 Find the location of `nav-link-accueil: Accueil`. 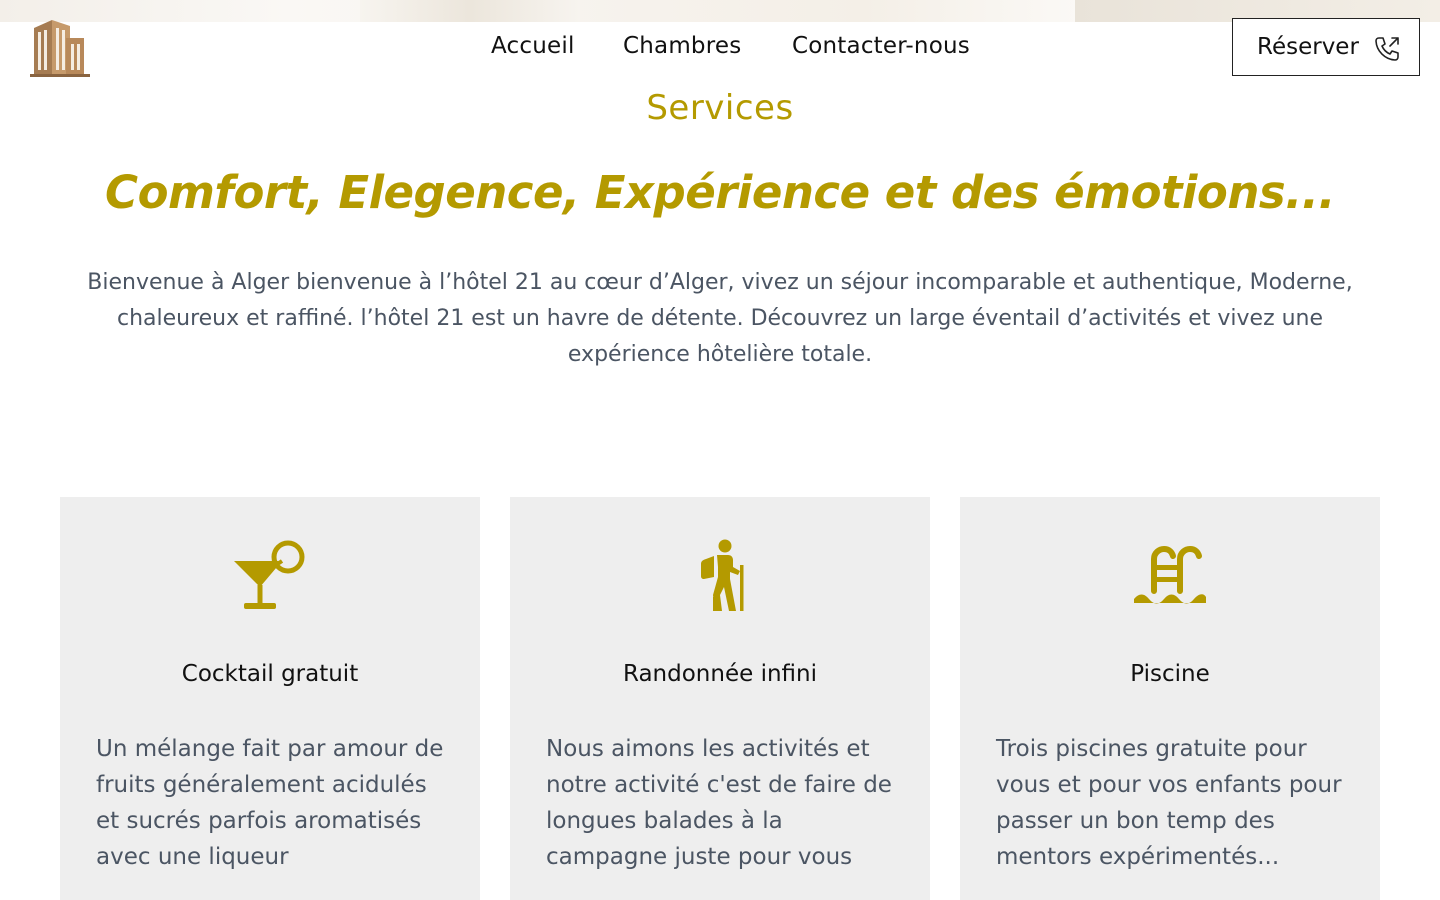

nav-link-accueil: Accueil is located at coordinates (533, 46).